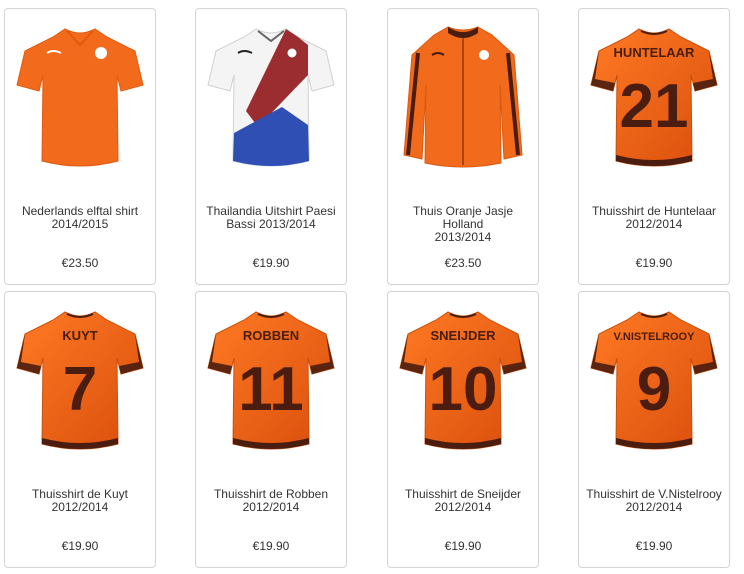  I want to click on product-name: Thuis Oranje Jasje Holland 2013/2014, so click(463, 224).